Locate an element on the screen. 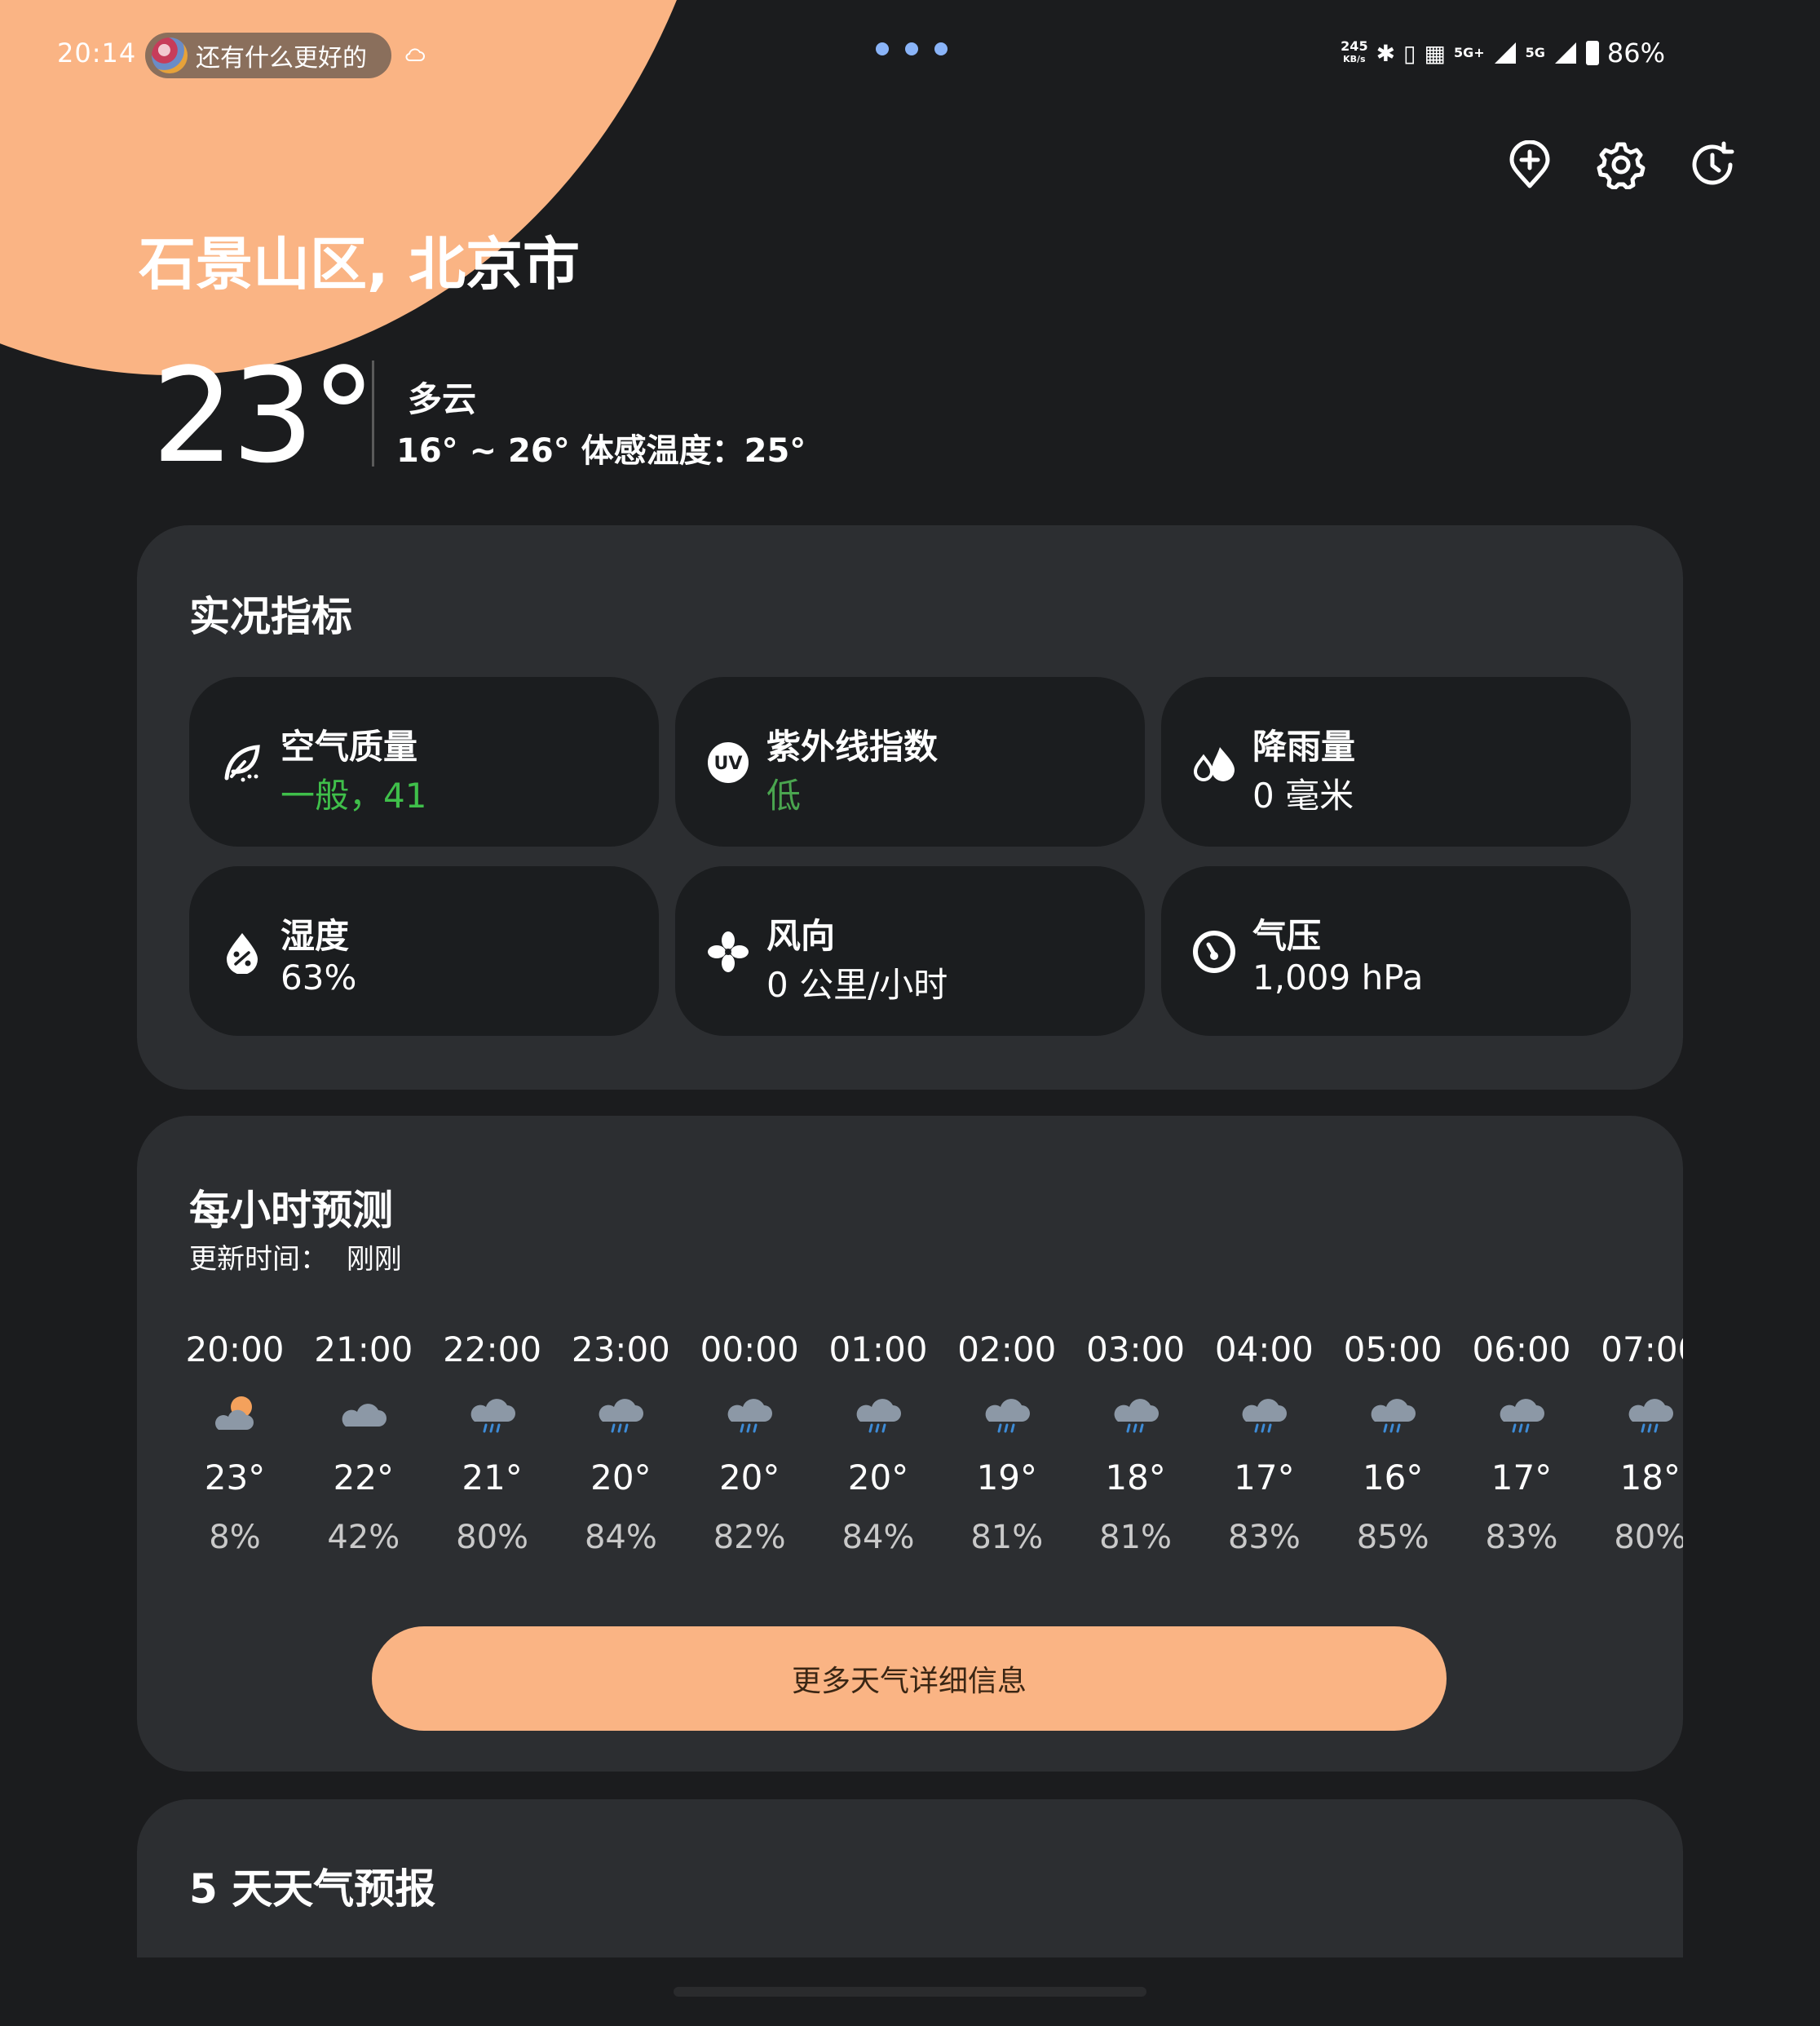 Image resolution: width=1820 pixels, height=2026 pixels. update-time: 更新时间： 刚刚 is located at coordinates (295, 1256).